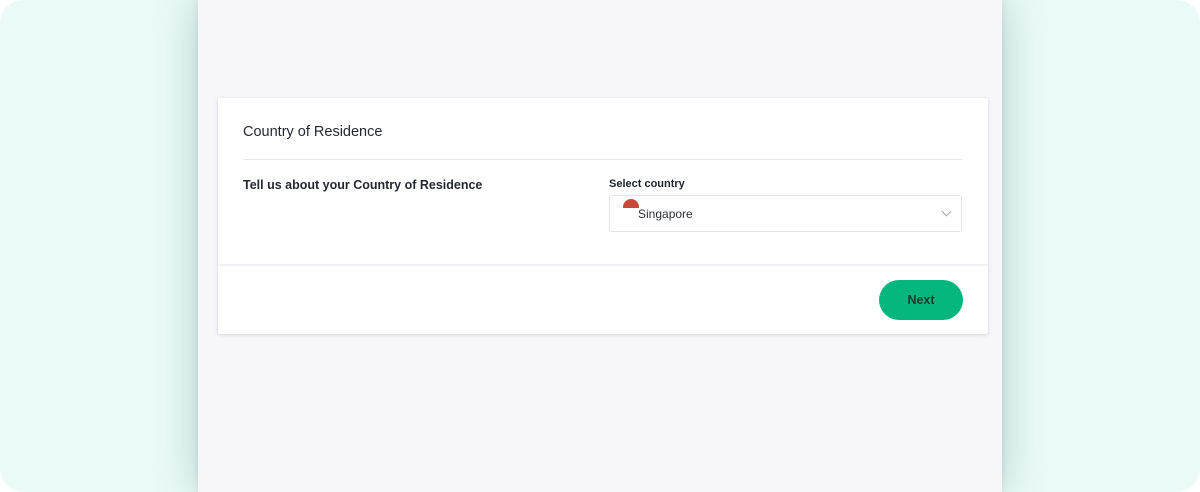  What do you see at coordinates (313, 132) in the screenshot?
I see `card-title: Country of Residence` at bounding box center [313, 132].